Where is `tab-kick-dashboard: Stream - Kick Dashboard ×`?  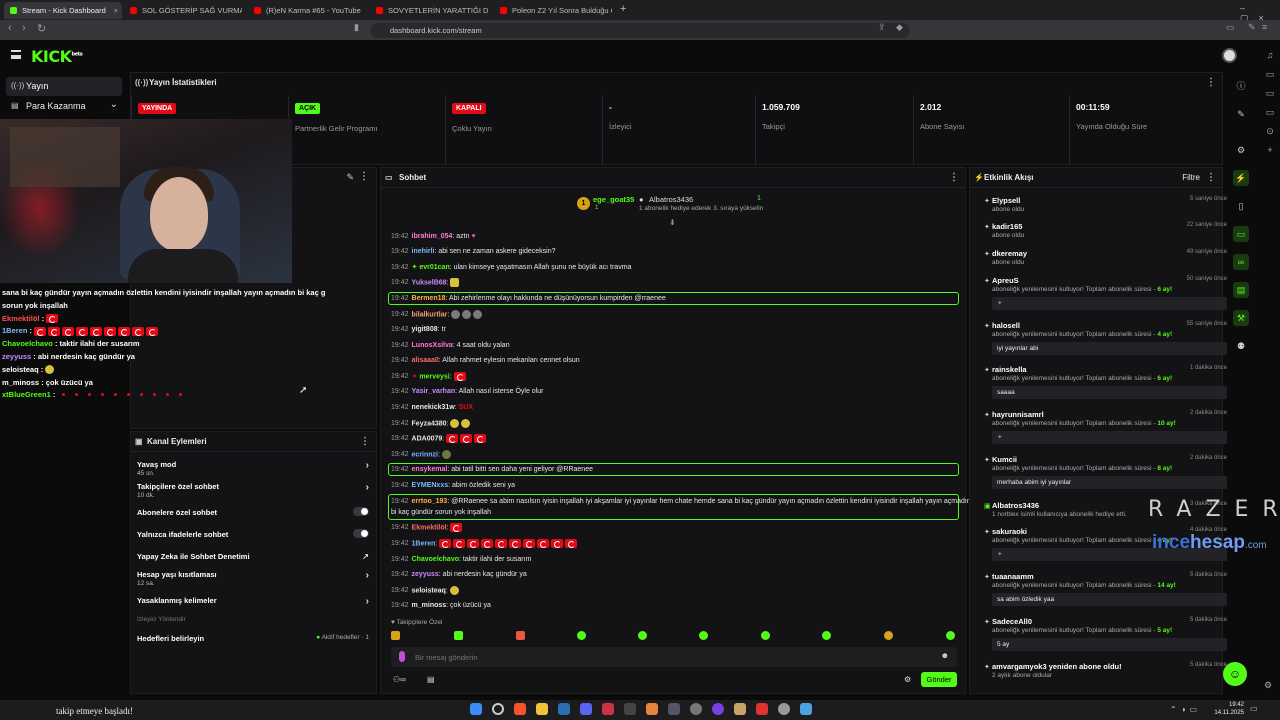
tab-kick-dashboard: Stream - Kick Dashboard × is located at coordinates (63, 10).